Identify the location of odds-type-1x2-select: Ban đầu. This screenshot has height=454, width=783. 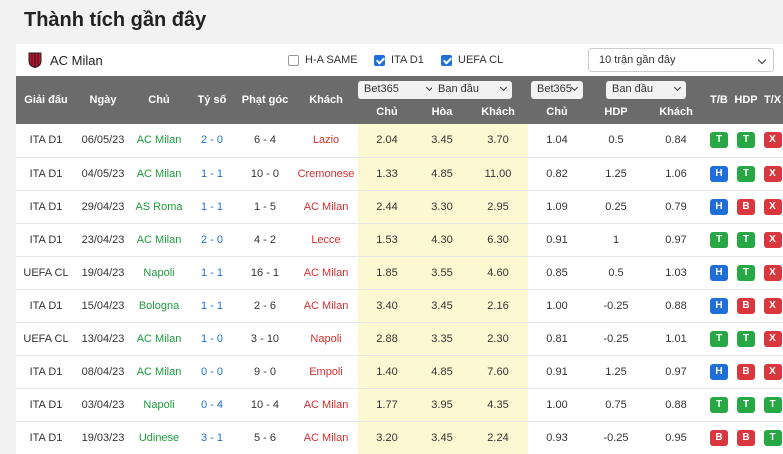
(472, 90).